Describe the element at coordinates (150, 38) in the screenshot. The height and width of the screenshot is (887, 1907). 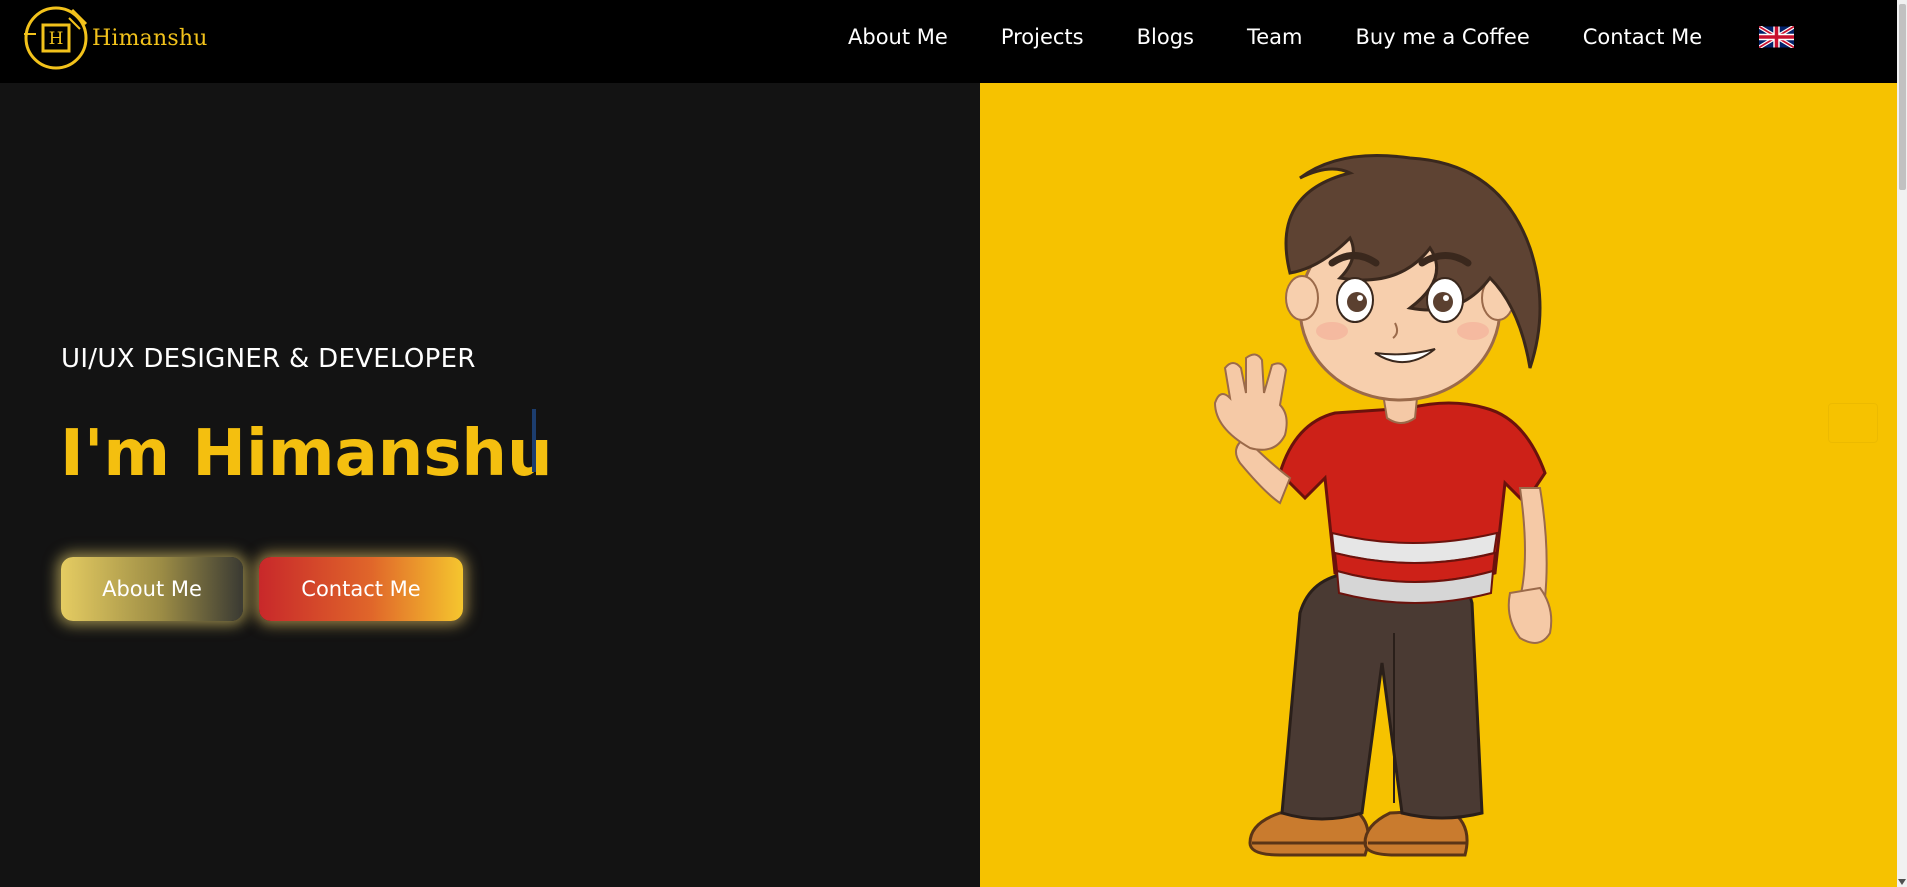
I see `brand-name: Himanshu` at that location.